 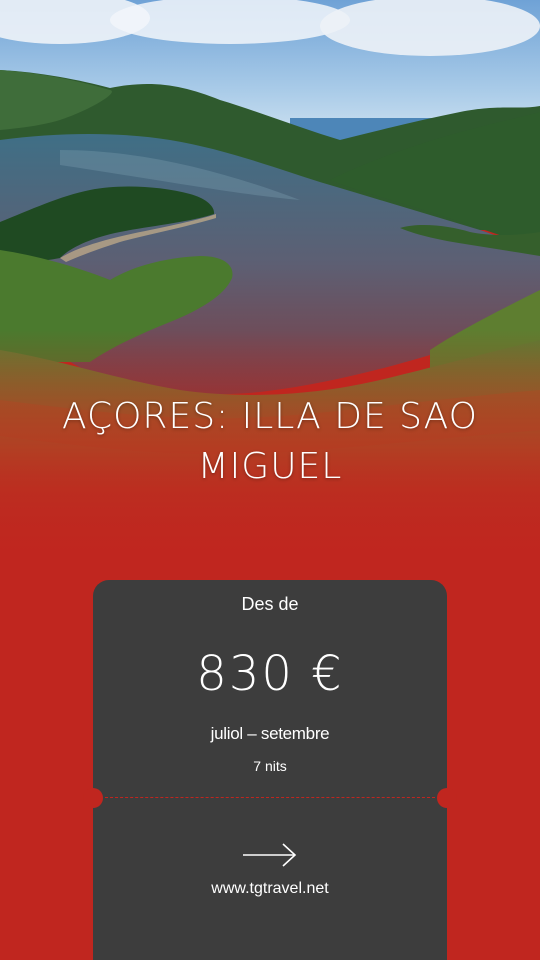 What do you see at coordinates (270, 855) in the screenshot?
I see `arrow-right-icon` at bounding box center [270, 855].